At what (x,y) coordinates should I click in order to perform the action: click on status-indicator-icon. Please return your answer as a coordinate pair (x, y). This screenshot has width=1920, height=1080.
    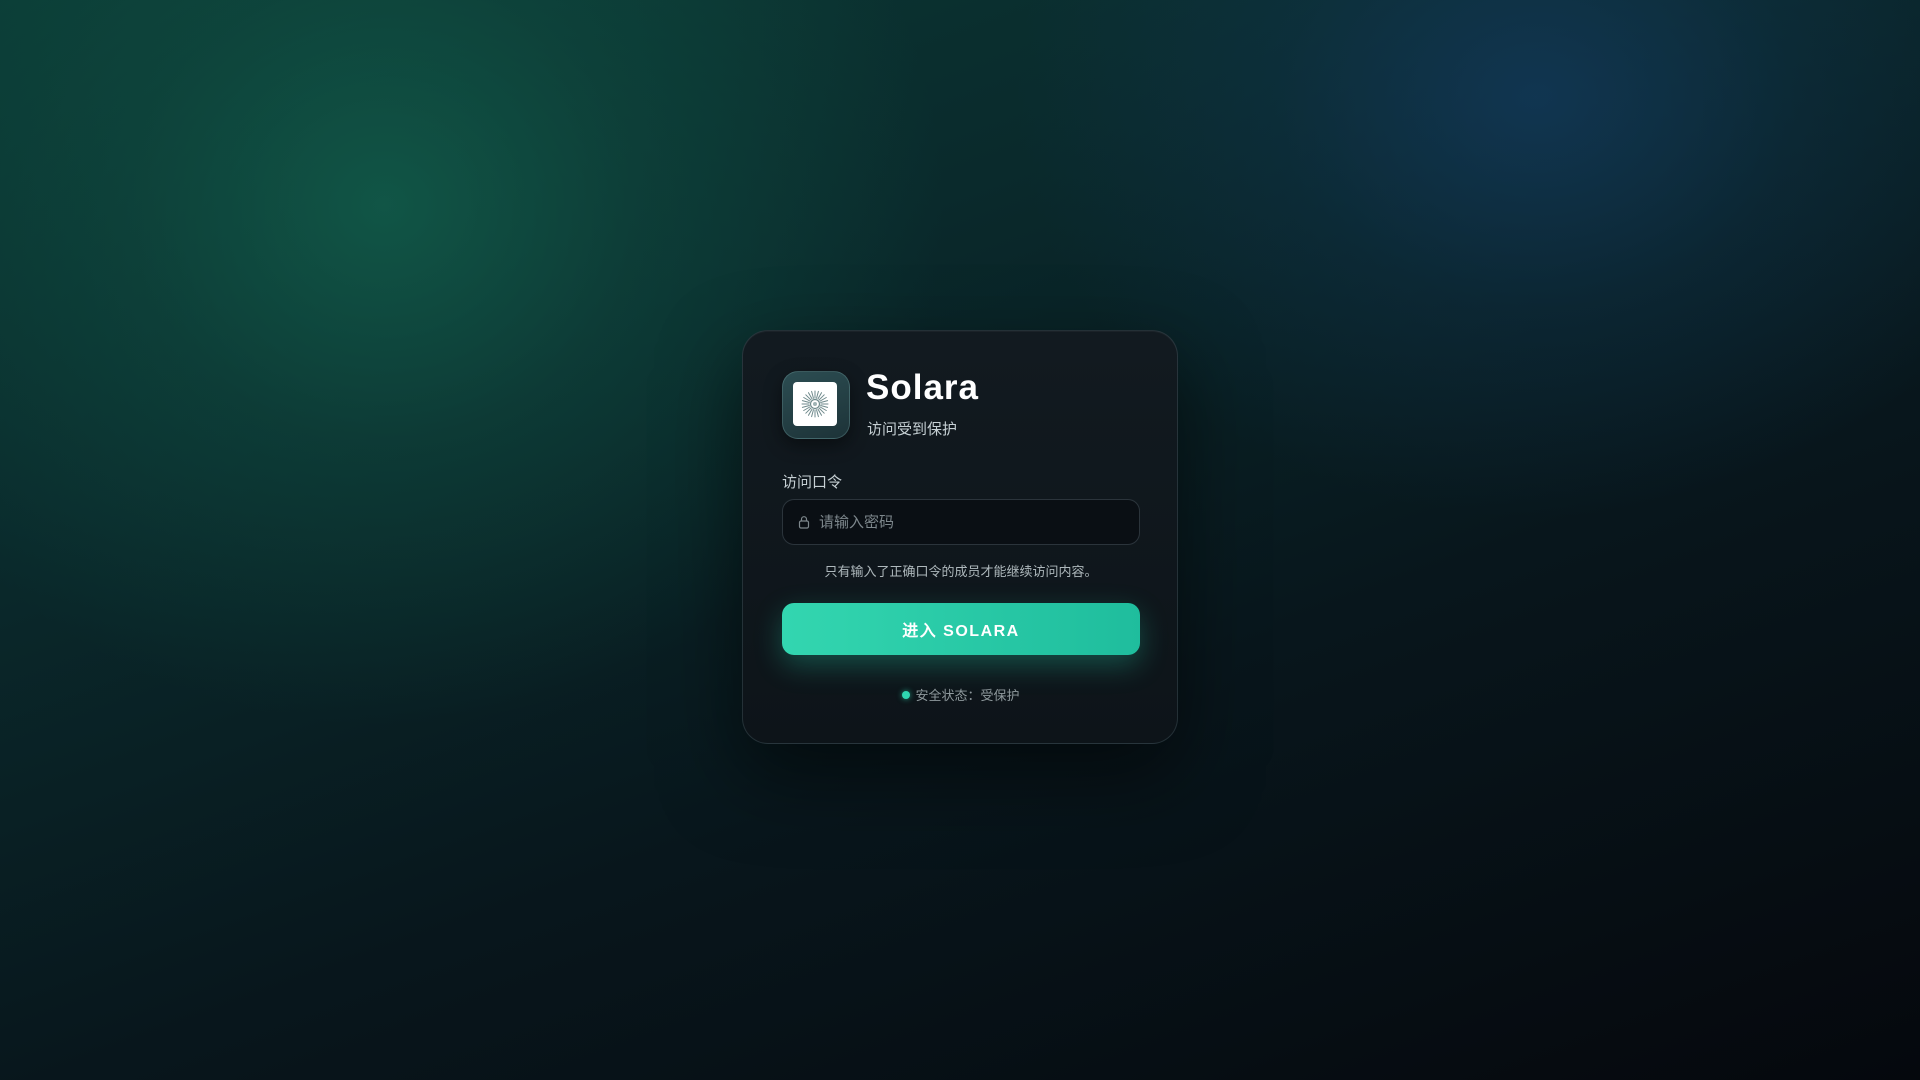
    Looking at the image, I should click on (906, 695).